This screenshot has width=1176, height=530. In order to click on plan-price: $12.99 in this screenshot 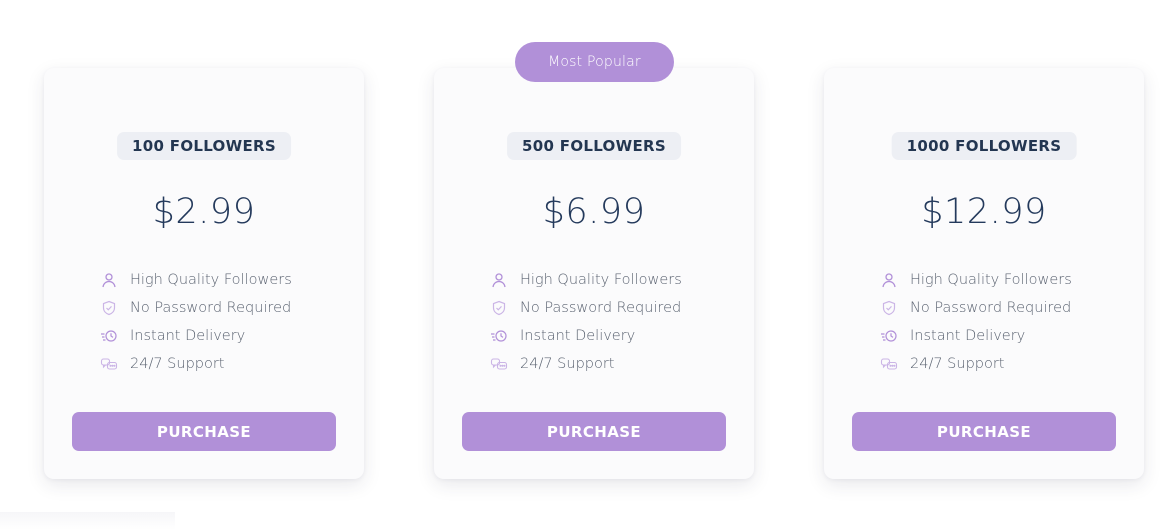, I will do `click(984, 212)`.